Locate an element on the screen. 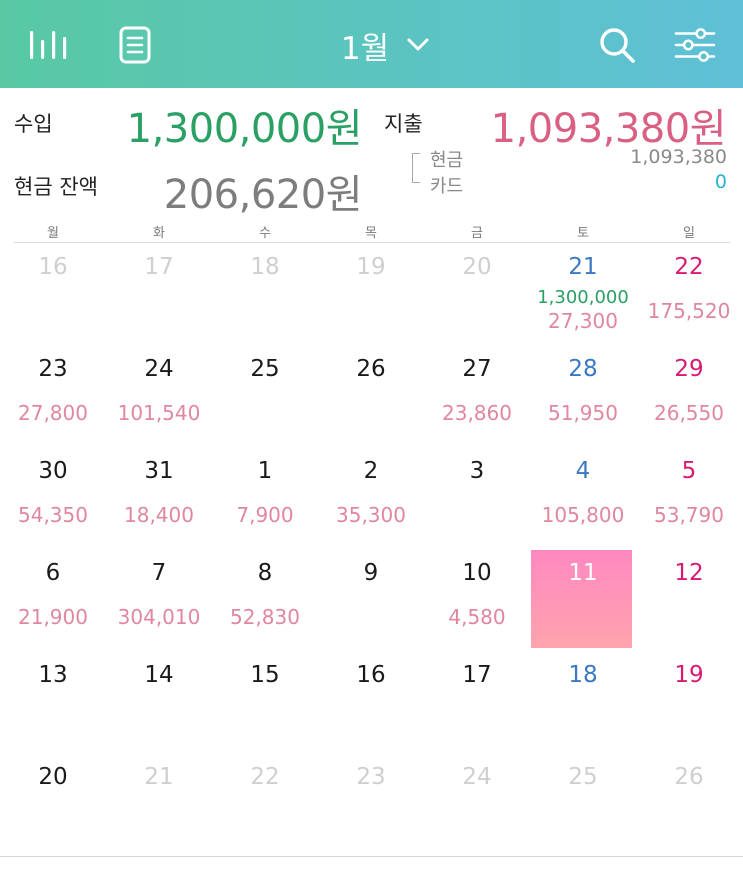 This screenshot has height=870, width=743. calendar-day: 10 4,580 is located at coordinates (477, 601).